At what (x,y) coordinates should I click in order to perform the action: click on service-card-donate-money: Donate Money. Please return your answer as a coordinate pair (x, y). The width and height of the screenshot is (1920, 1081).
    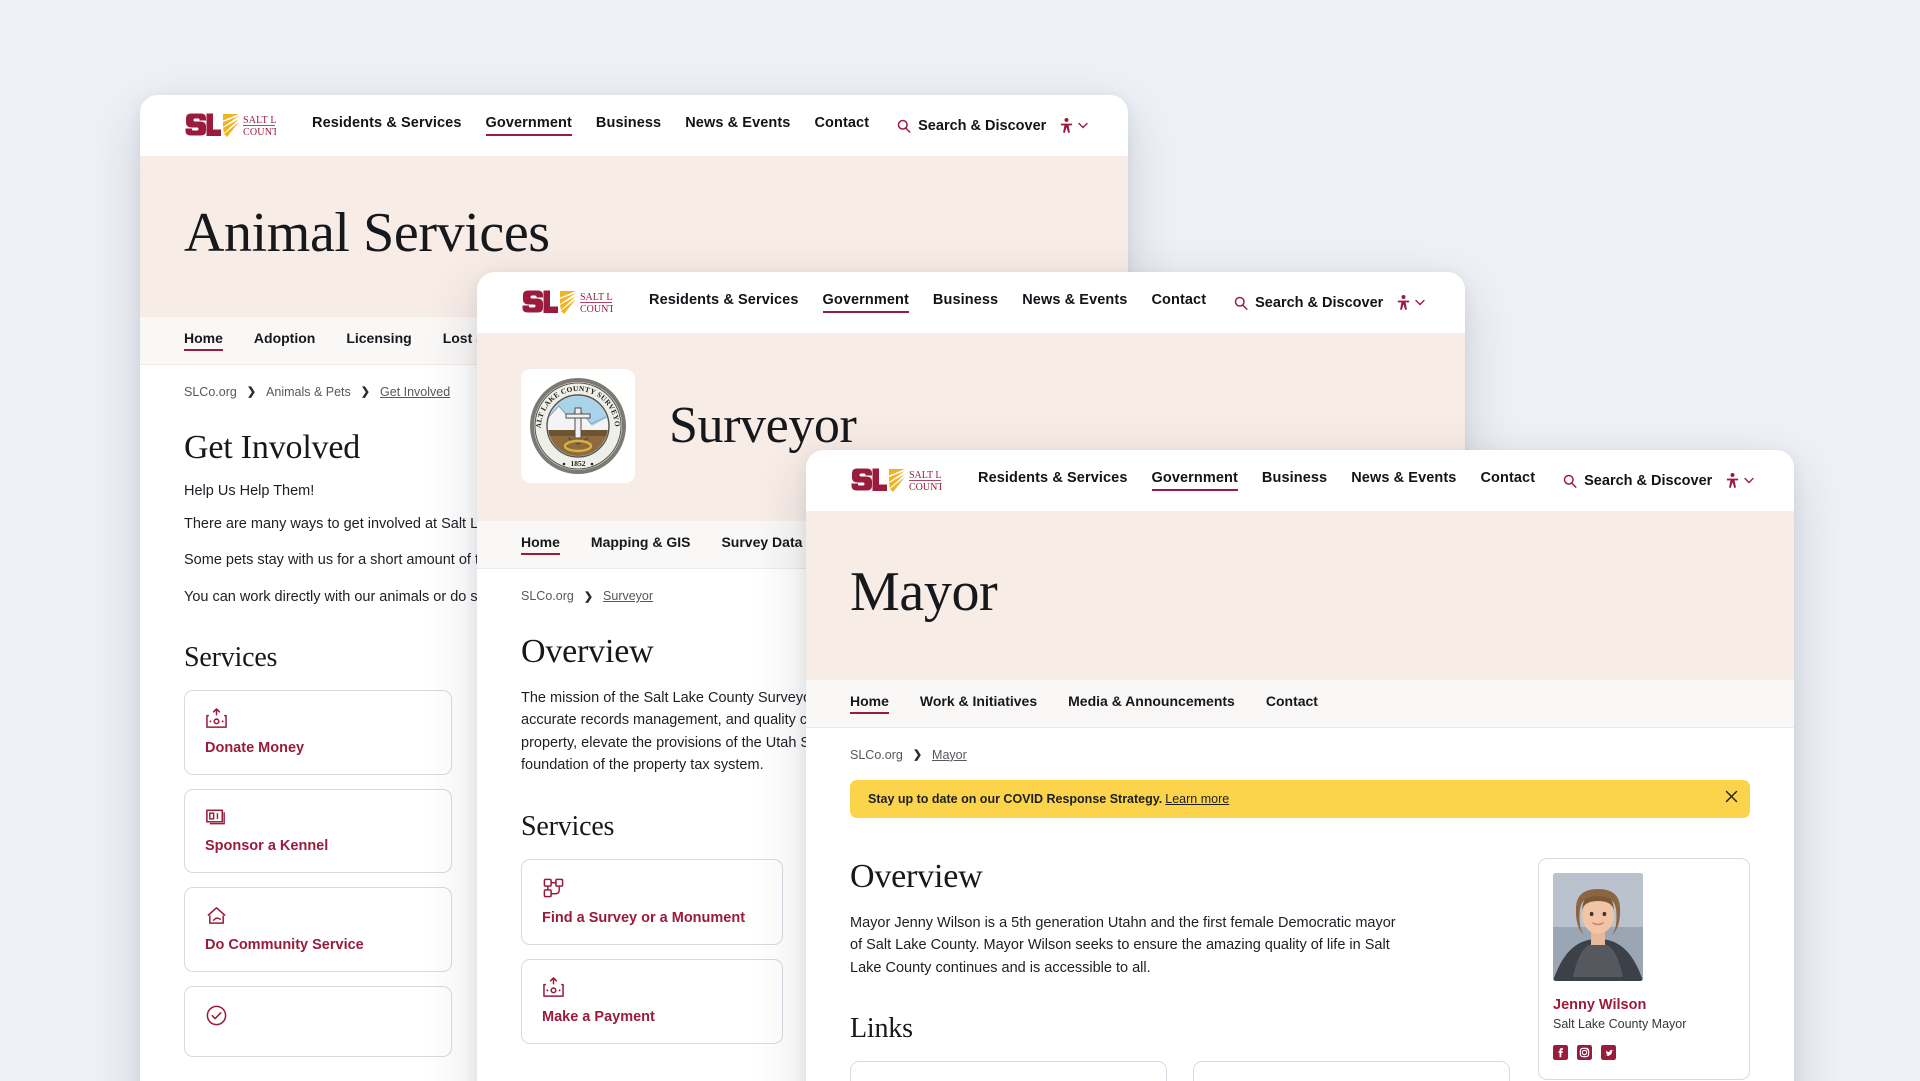
    Looking at the image, I should click on (318, 733).